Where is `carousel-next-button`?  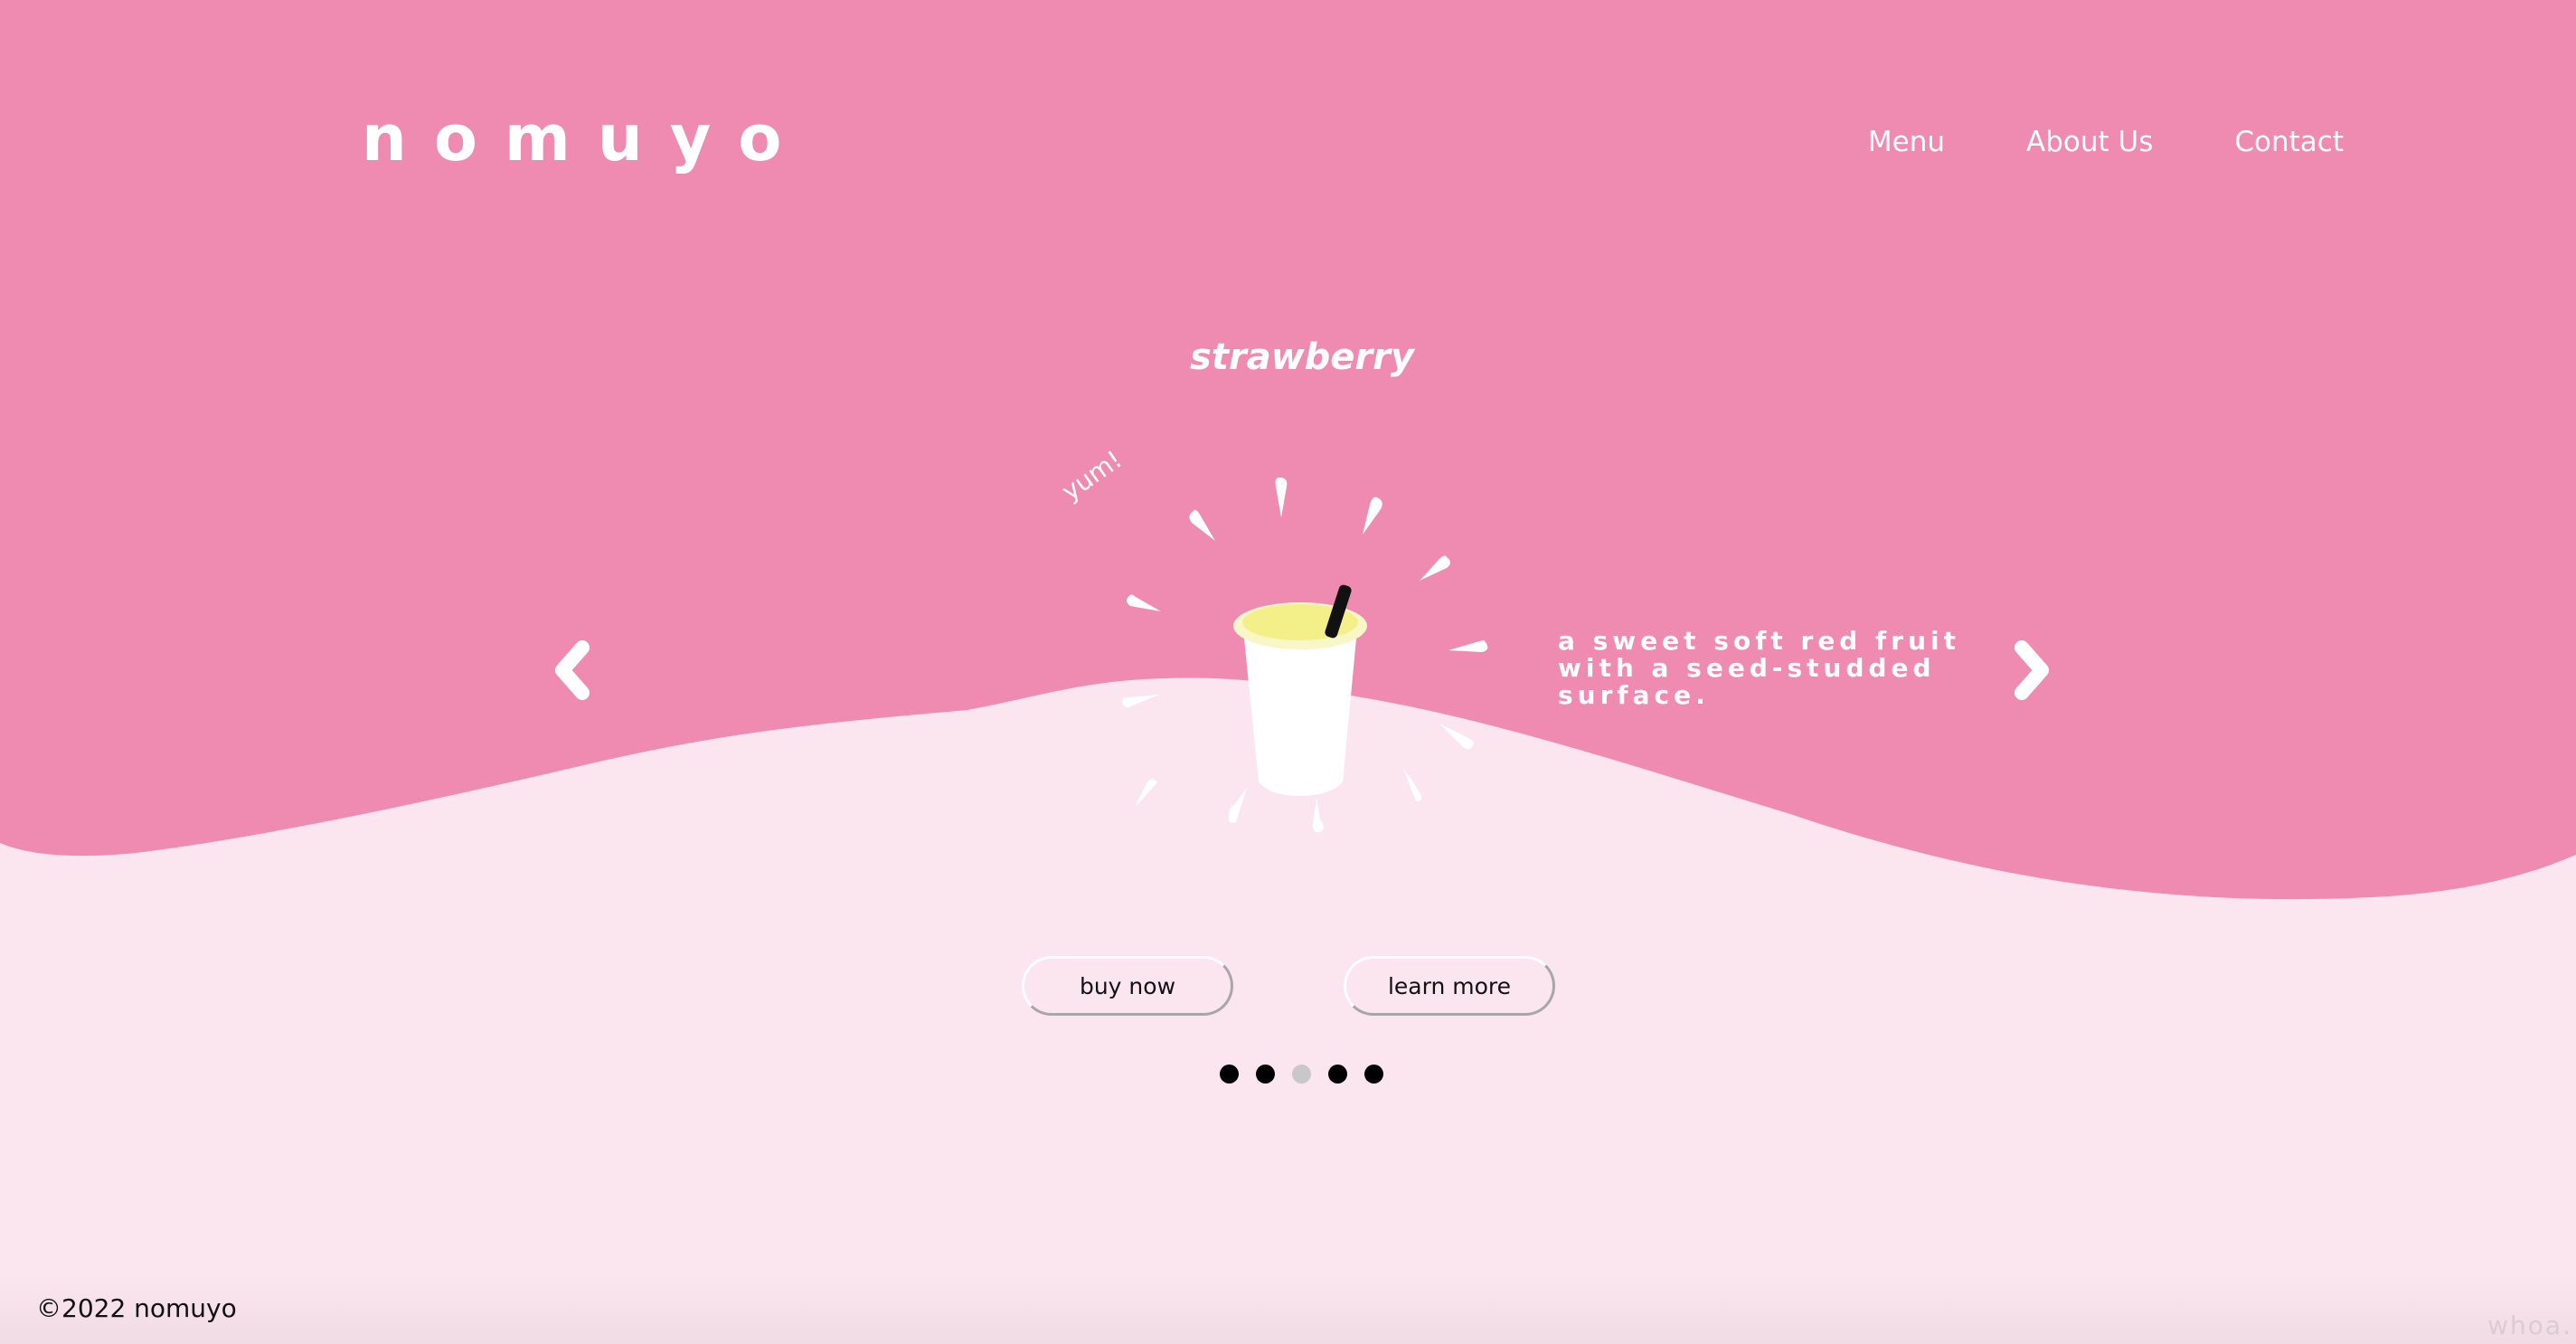
carousel-next-button is located at coordinates (2035, 670).